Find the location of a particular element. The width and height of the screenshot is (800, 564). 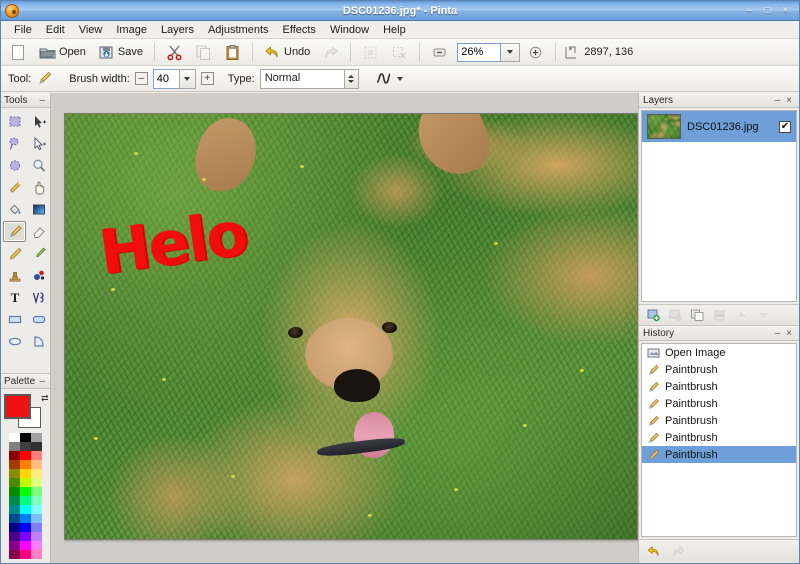

tool-text: T is located at coordinates (14, 297).